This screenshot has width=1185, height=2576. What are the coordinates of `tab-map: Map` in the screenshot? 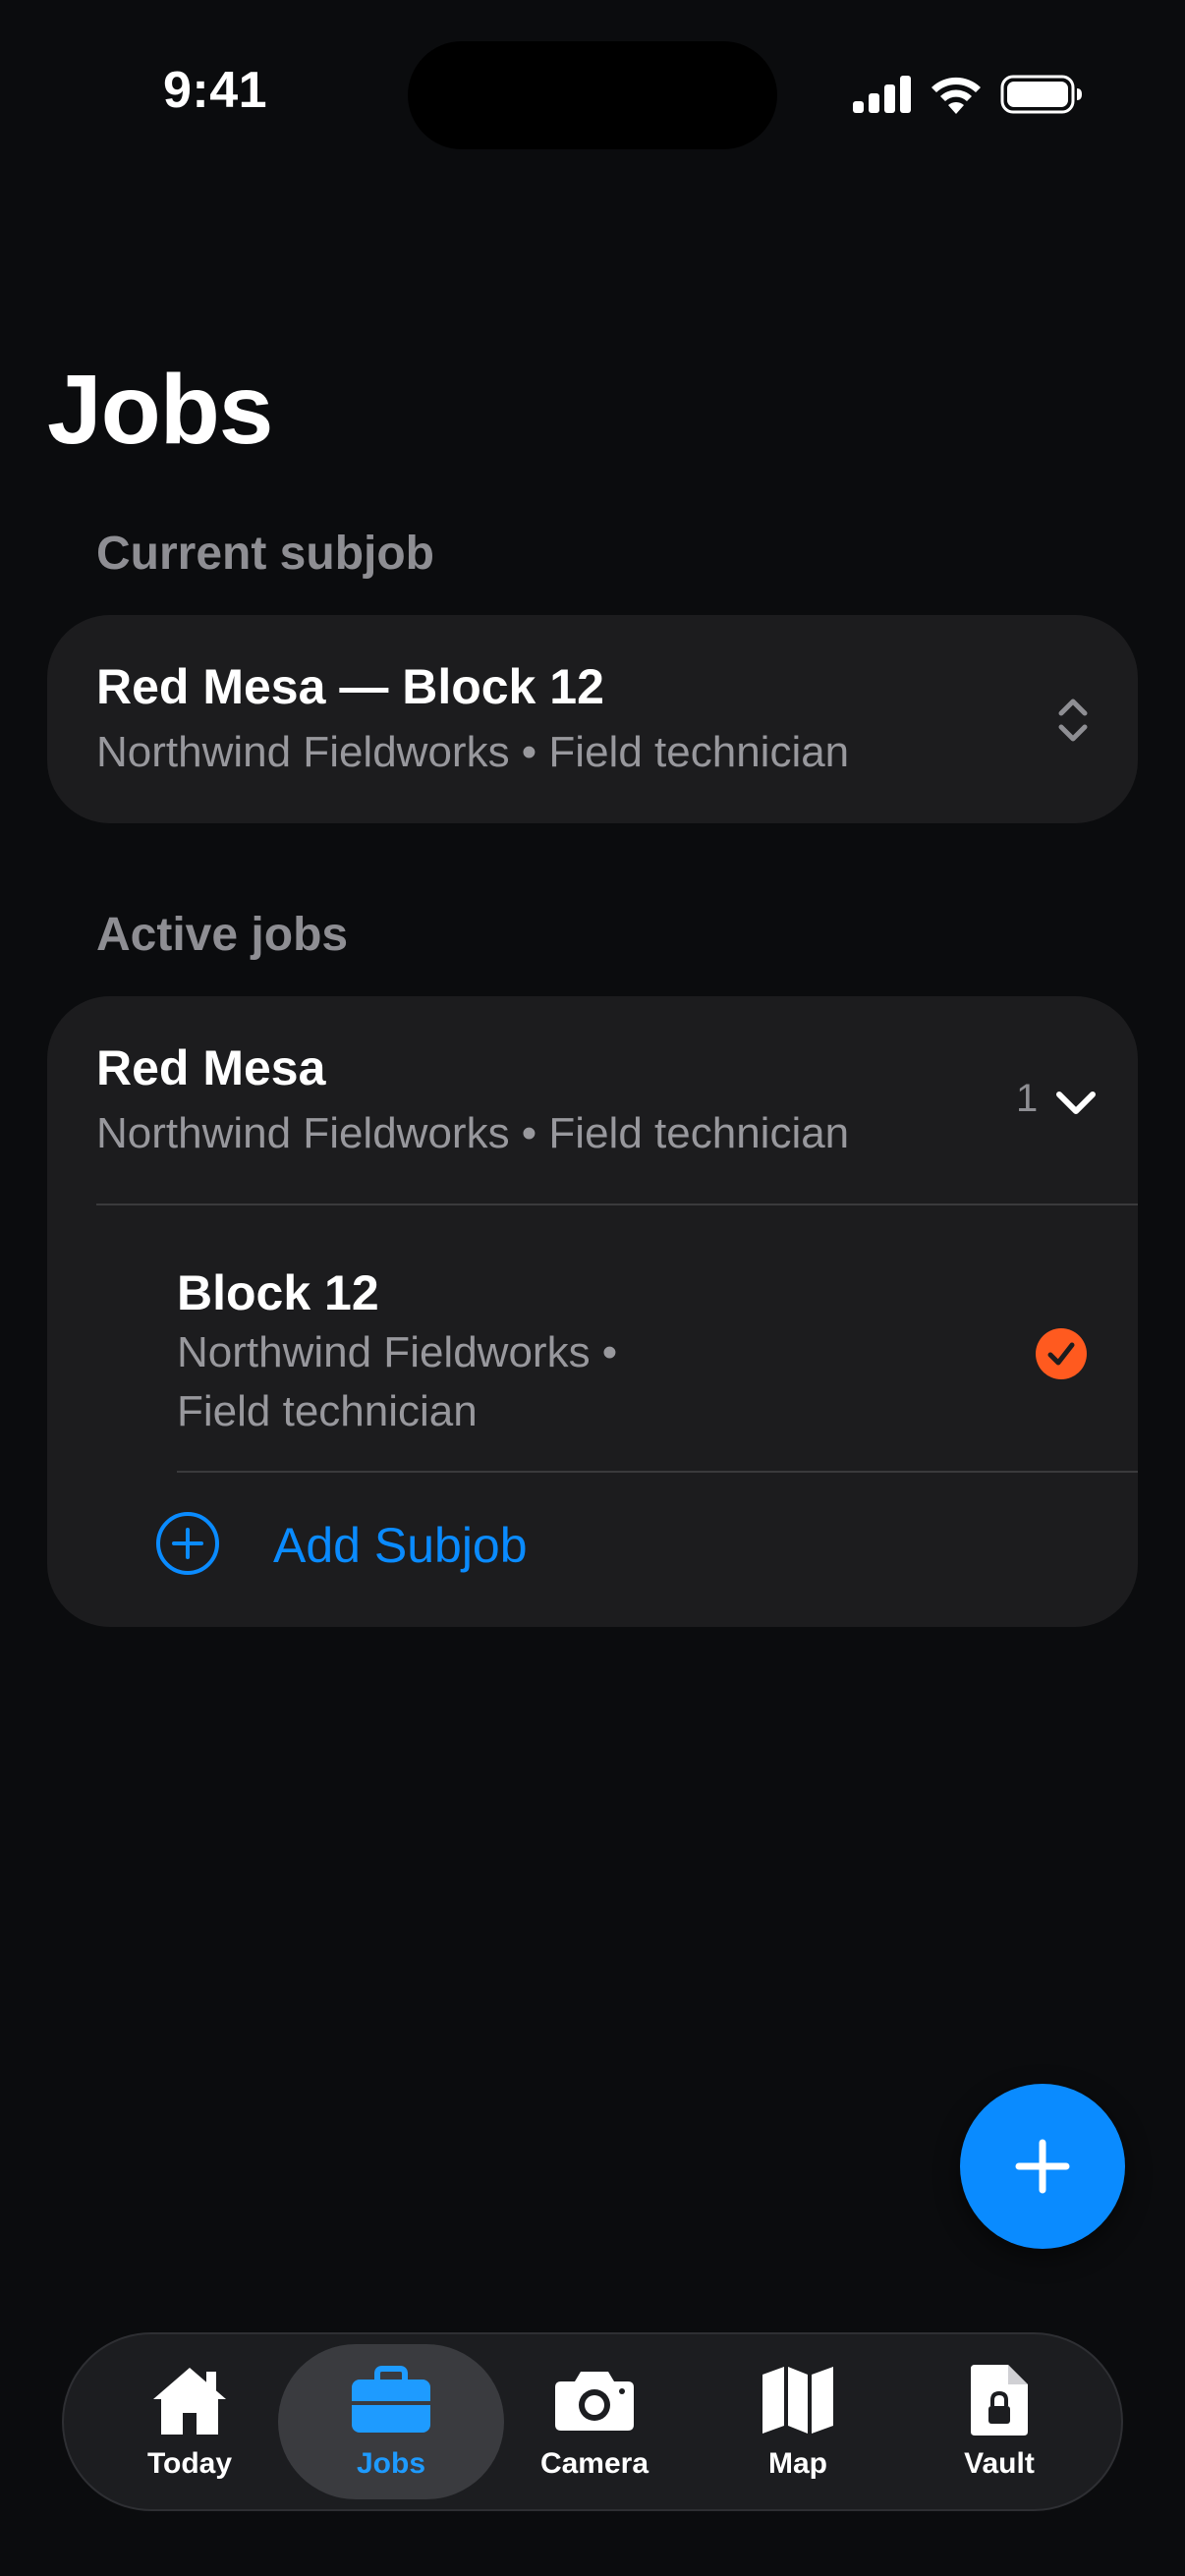 It's located at (798, 2421).